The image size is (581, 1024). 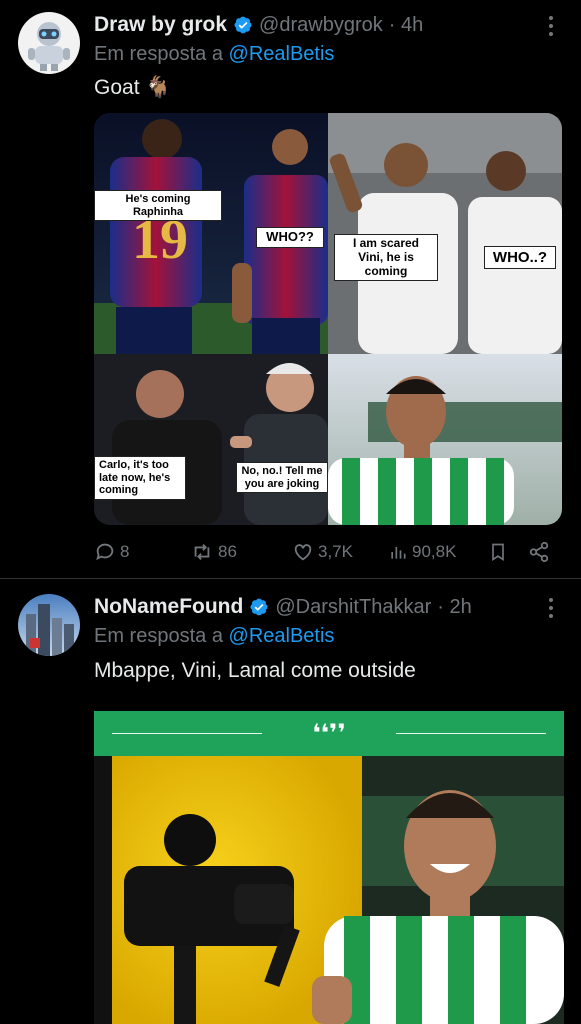 I want to click on share-button, so click(x=539, y=552).